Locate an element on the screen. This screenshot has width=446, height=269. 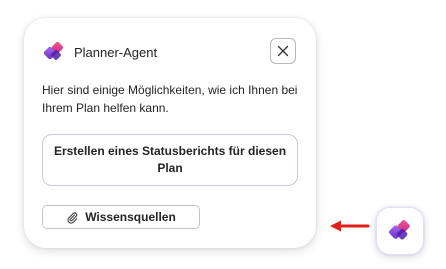
knowledge-sources-button: Wissensquellen is located at coordinates (121, 217).